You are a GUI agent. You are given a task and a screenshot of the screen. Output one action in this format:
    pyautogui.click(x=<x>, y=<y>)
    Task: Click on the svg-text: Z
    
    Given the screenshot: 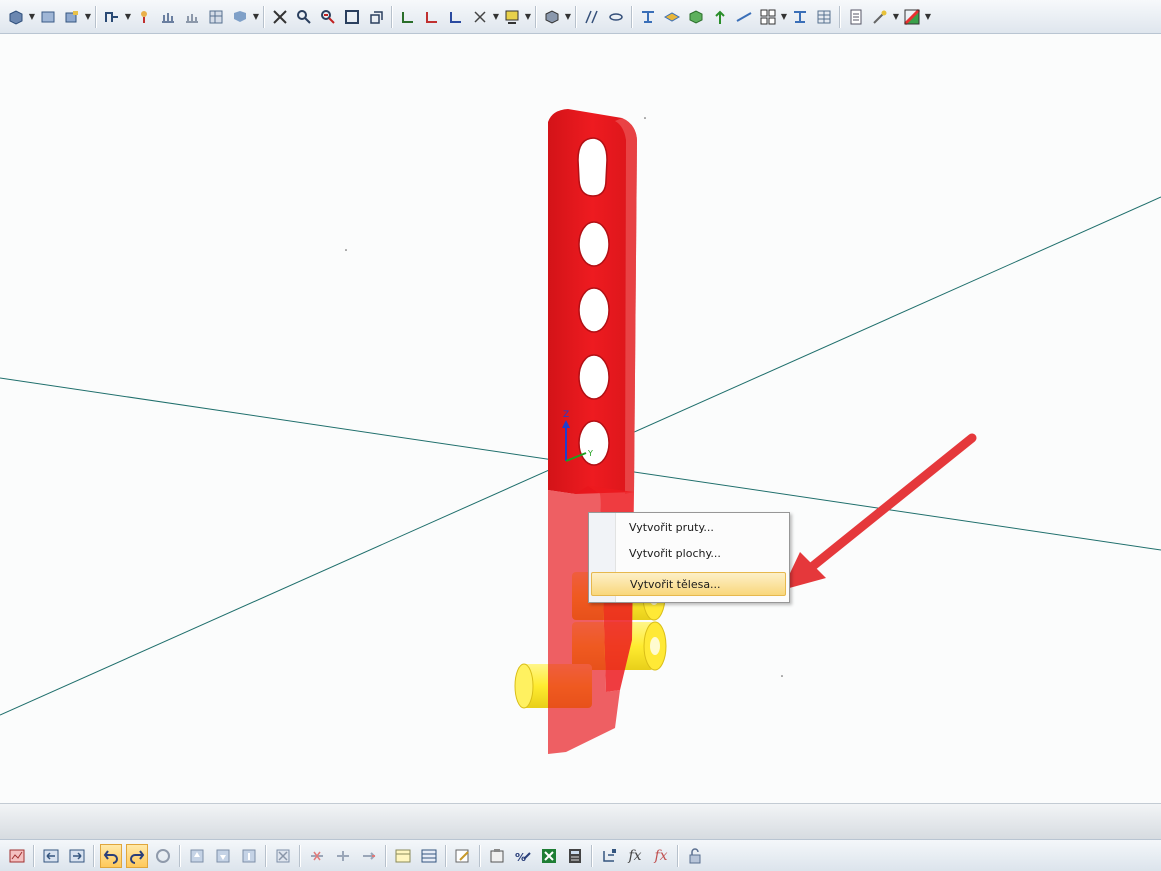 What is the action you would take?
    pyautogui.click(x=566, y=415)
    